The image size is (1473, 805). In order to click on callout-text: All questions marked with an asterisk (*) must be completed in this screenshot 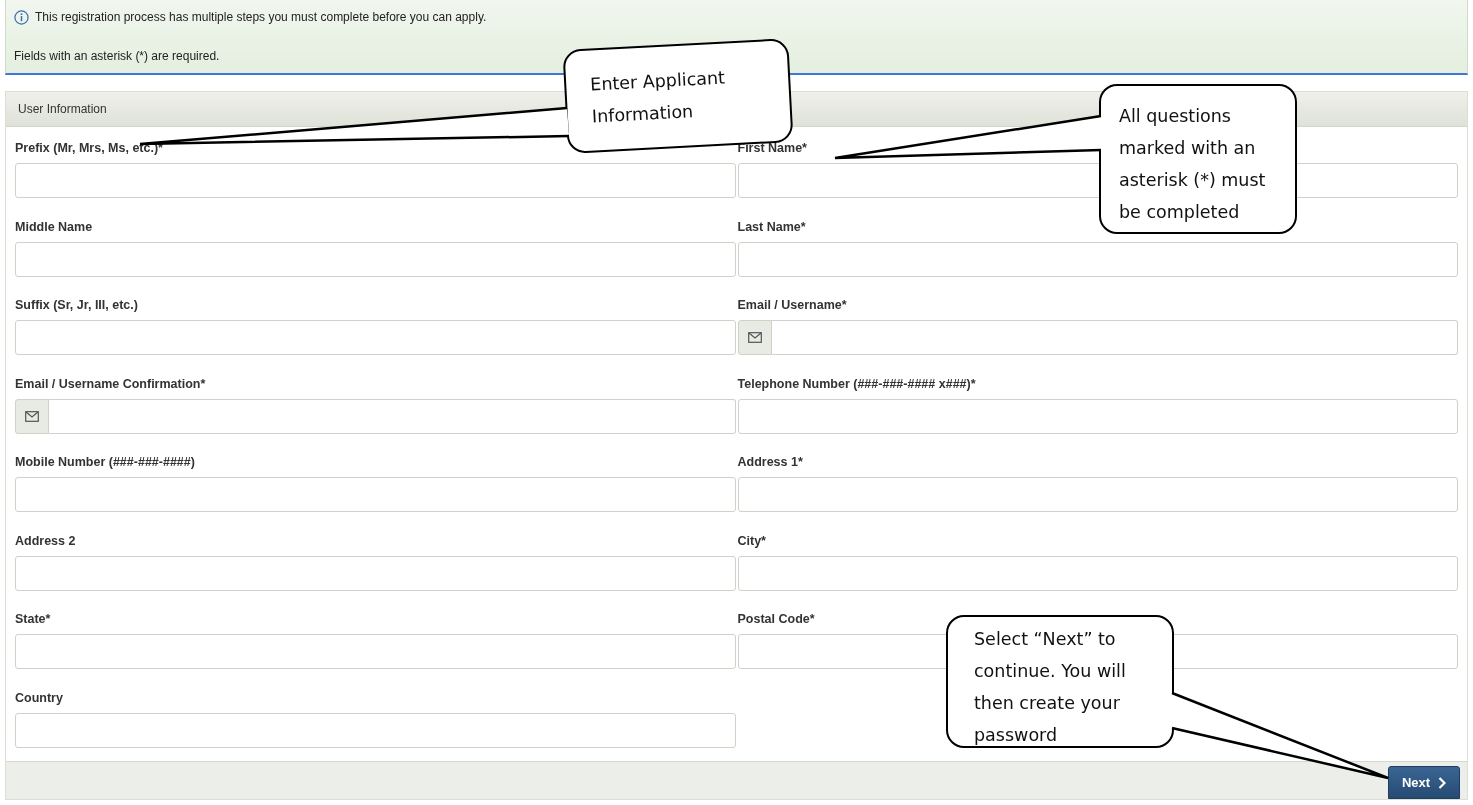, I will do `click(1193, 164)`.